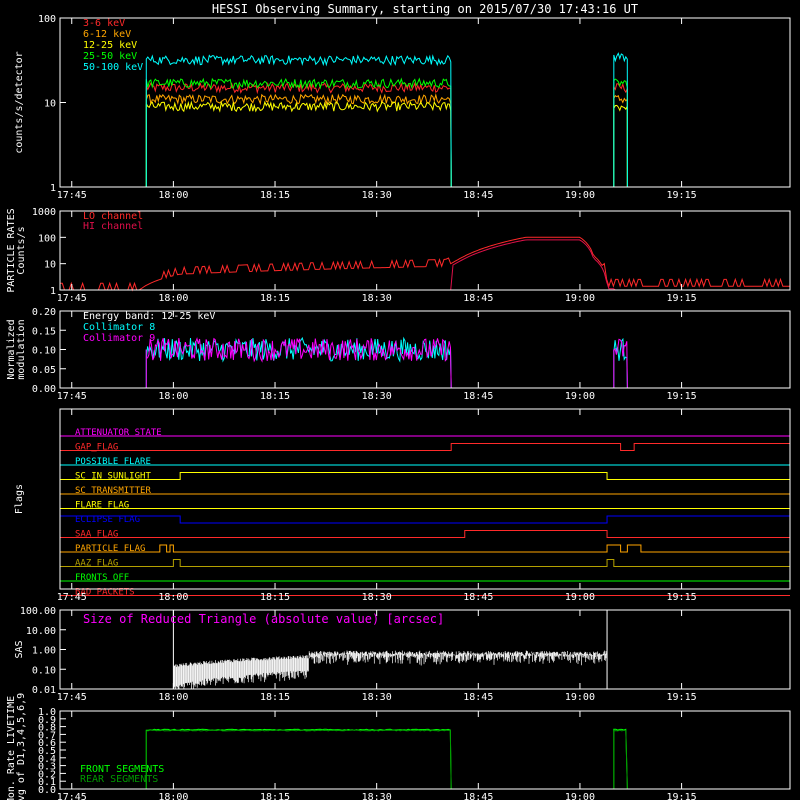  What do you see at coordinates (44, 690) in the screenshot?
I see `y-tick-label: 0.01` at bounding box center [44, 690].